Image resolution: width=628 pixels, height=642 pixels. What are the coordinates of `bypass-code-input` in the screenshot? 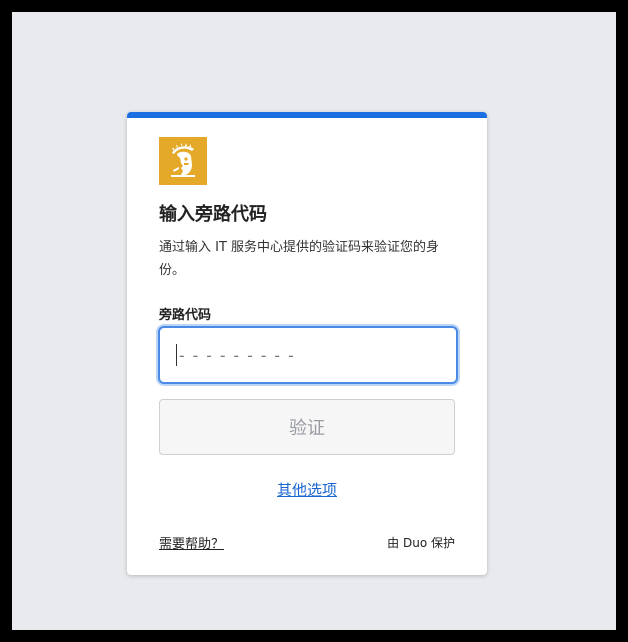 It's located at (308, 355).